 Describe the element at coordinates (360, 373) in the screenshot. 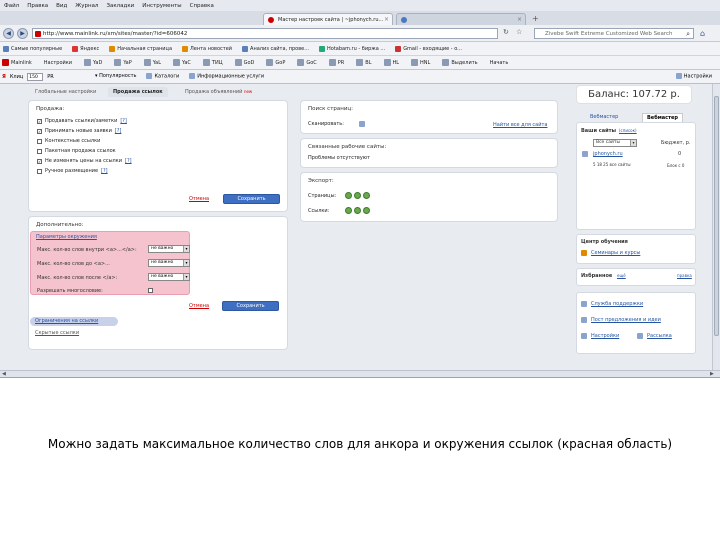

I see `horizontal-scrollbar: ◀ ▶` at that location.